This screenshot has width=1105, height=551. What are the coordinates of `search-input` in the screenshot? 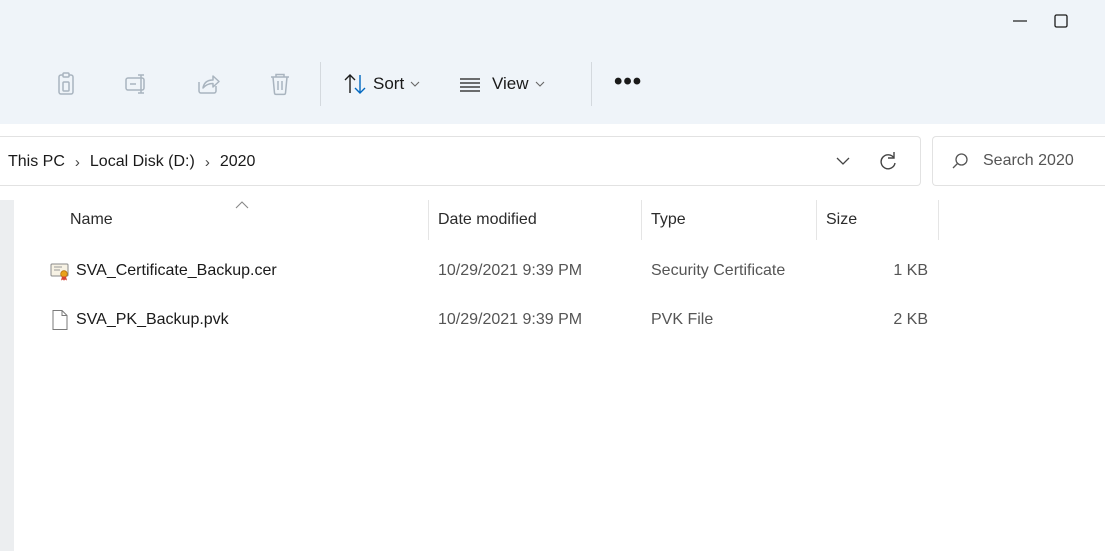 It's located at (1038, 161).